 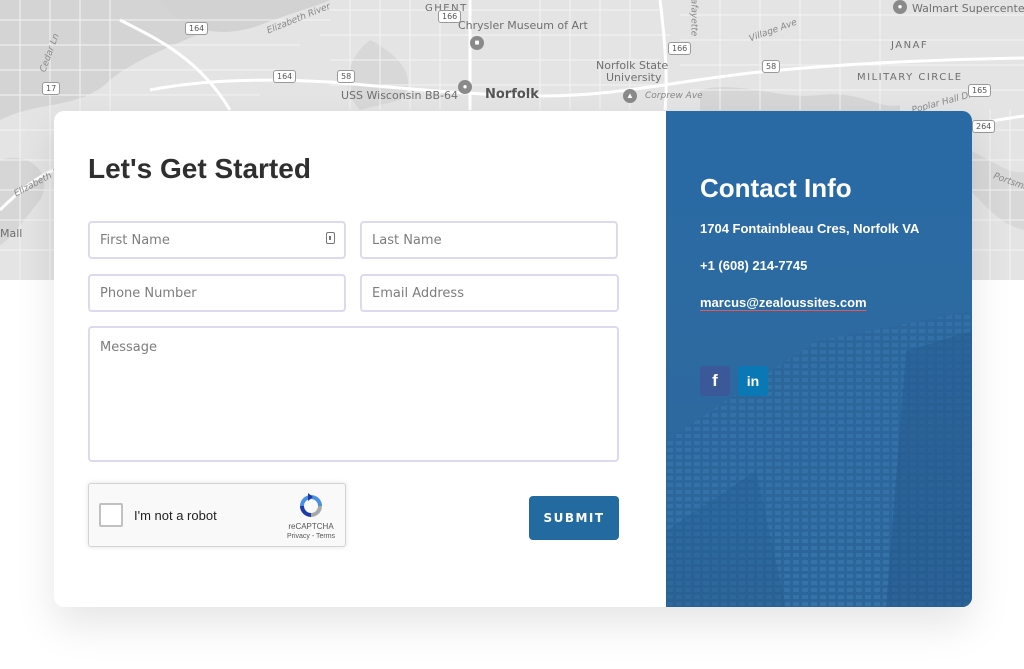 What do you see at coordinates (980, 90) in the screenshot?
I see `route-shield: 165` at bounding box center [980, 90].